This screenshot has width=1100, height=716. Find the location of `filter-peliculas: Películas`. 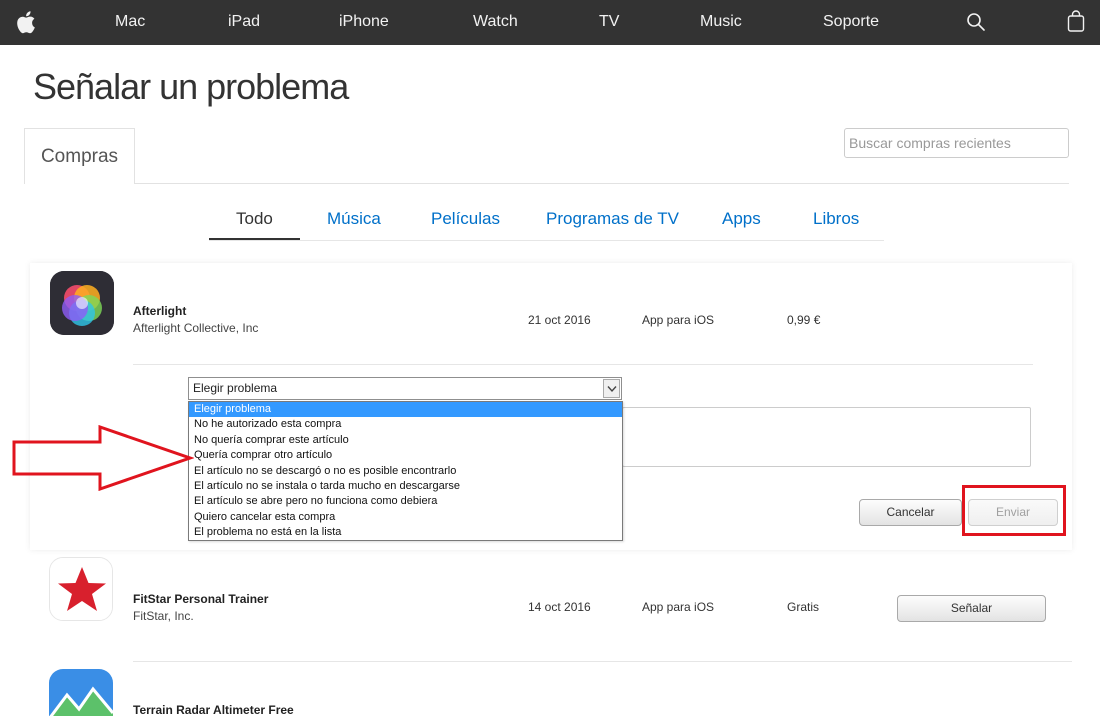

filter-peliculas: Películas is located at coordinates (465, 224).